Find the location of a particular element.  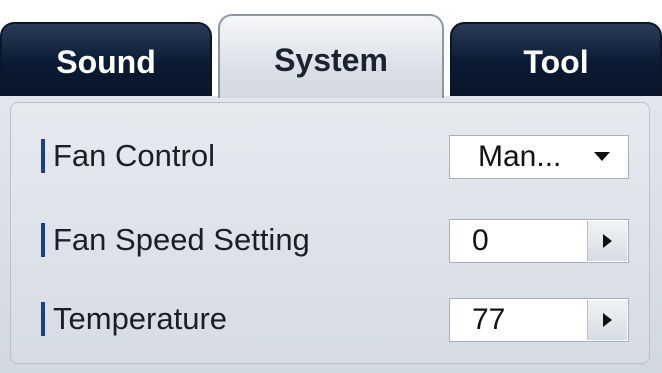

temperature-arrow-button is located at coordinates (607, 320).